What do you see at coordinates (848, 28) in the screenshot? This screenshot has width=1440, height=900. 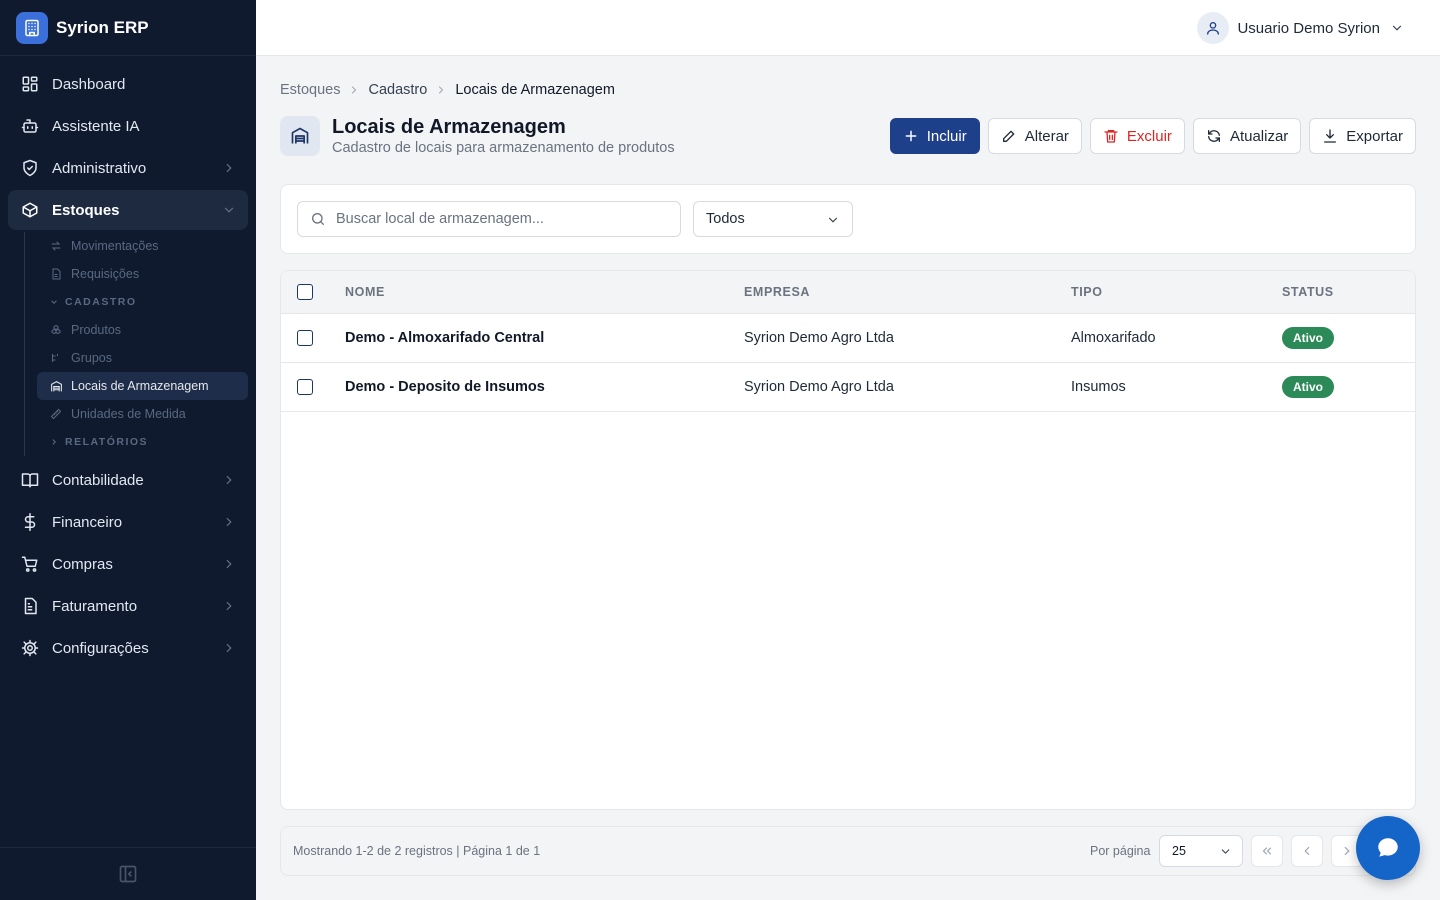 I see `topbar: Usuario Demo Syrion` at bounding box center [848, 28].